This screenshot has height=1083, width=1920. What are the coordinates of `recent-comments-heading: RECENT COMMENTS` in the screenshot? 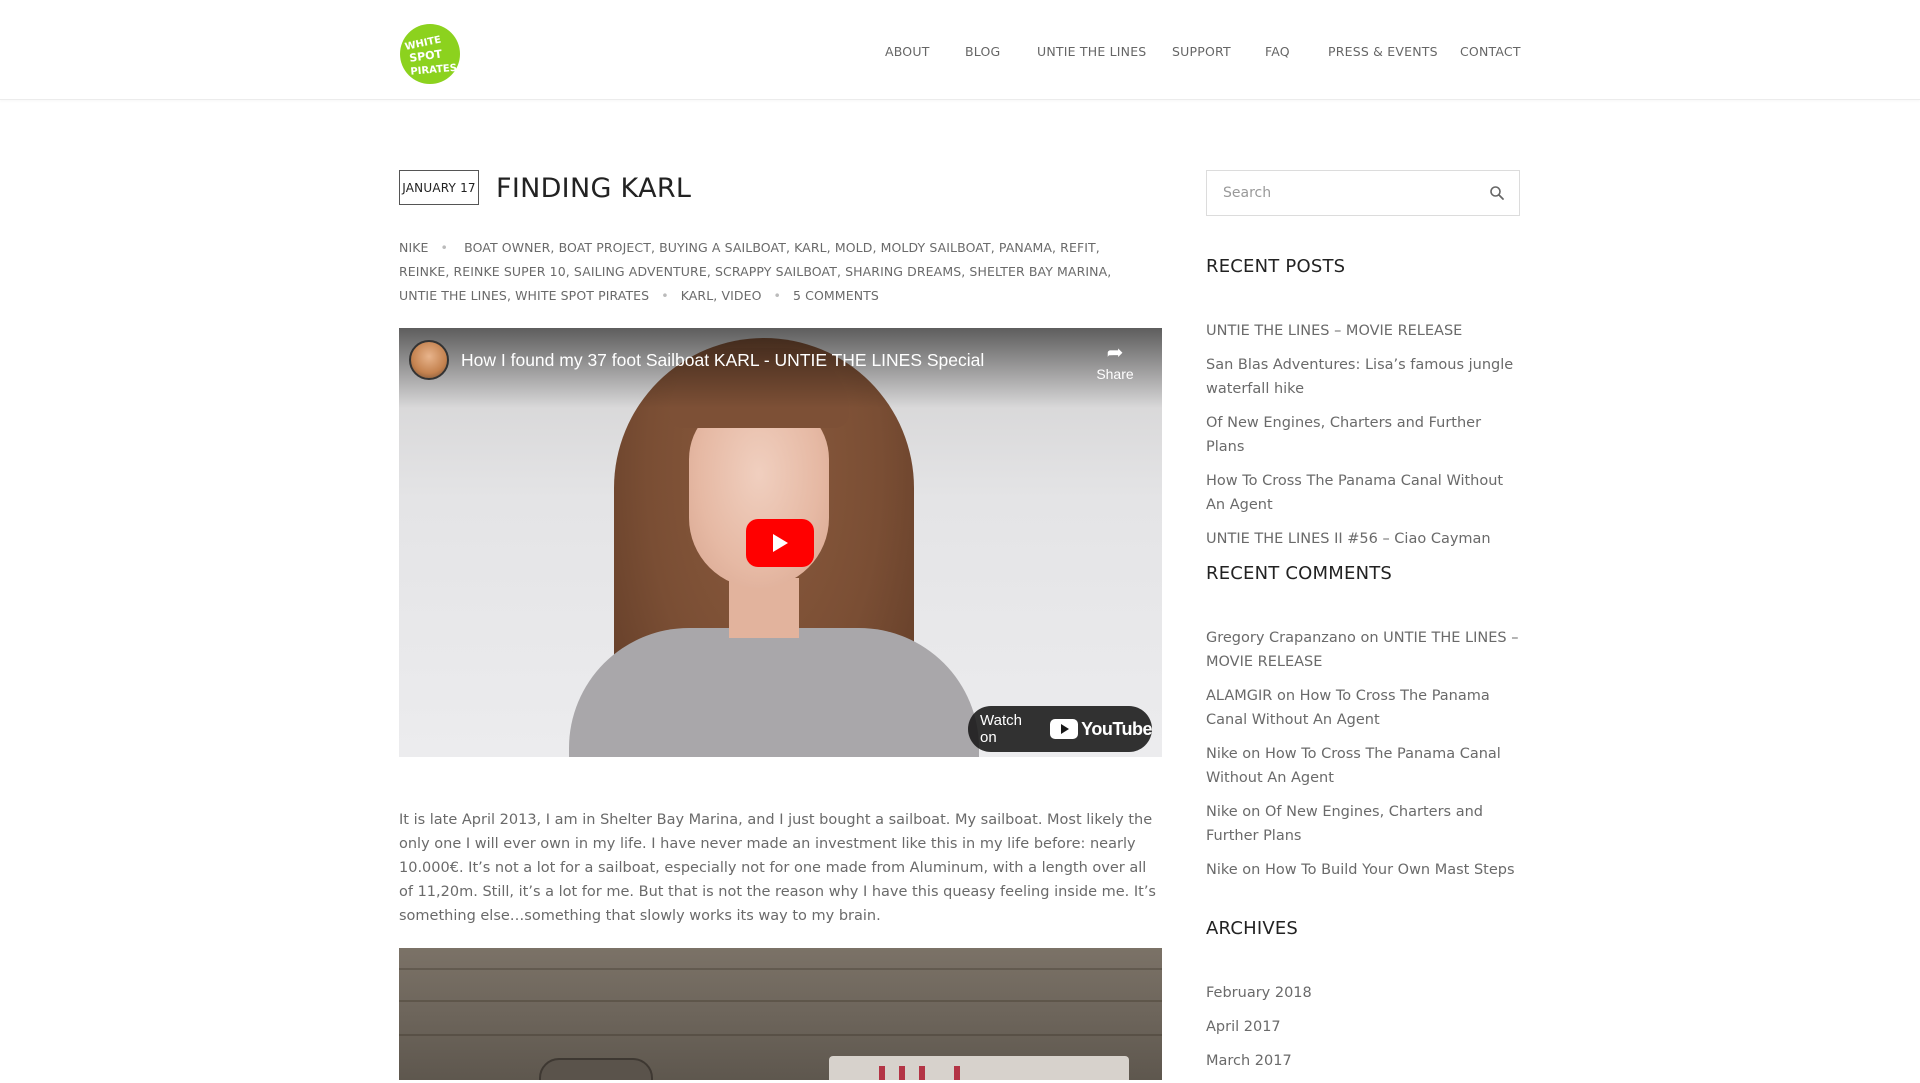 It's located at (1299, 573).